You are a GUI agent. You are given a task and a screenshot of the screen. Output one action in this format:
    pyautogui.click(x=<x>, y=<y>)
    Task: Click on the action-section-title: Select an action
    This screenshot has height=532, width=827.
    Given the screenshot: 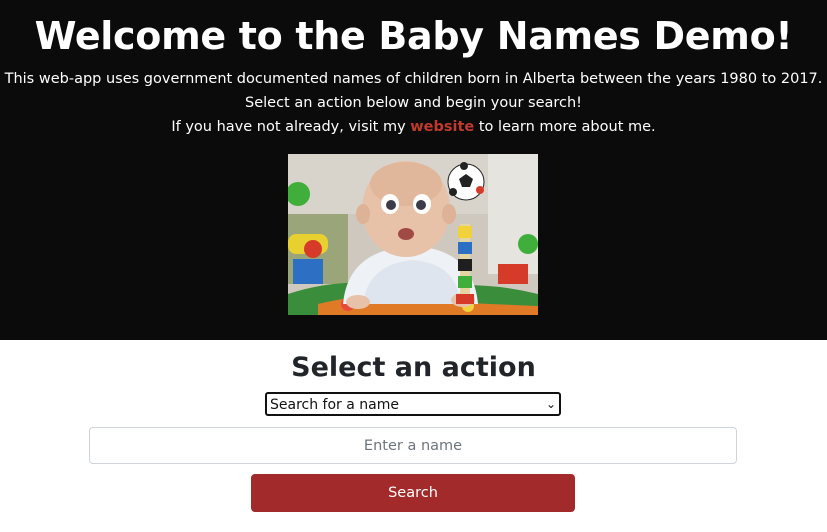 What is the action you would take?
    pyautogui.click(x=413, y=367)
    